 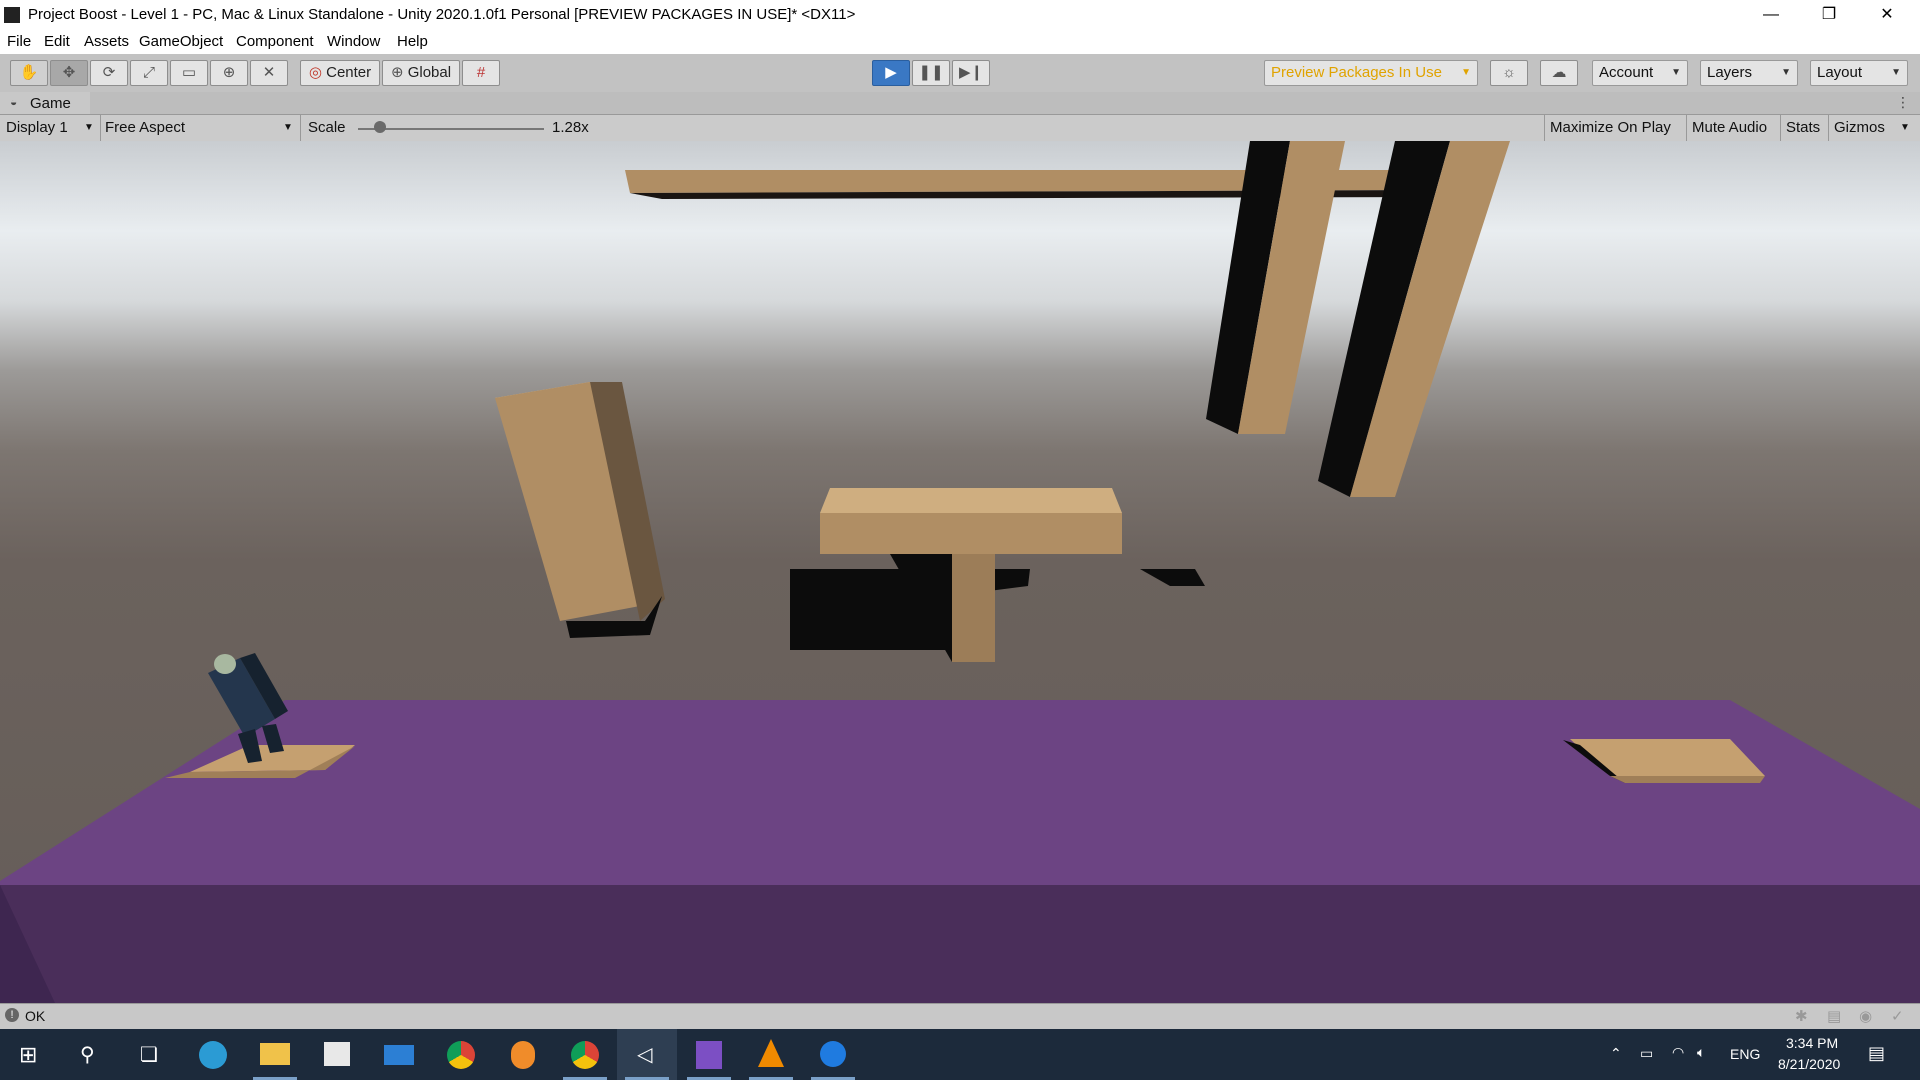 I want to click on stats-toggle: Stats, so click(x=1803, y=128).